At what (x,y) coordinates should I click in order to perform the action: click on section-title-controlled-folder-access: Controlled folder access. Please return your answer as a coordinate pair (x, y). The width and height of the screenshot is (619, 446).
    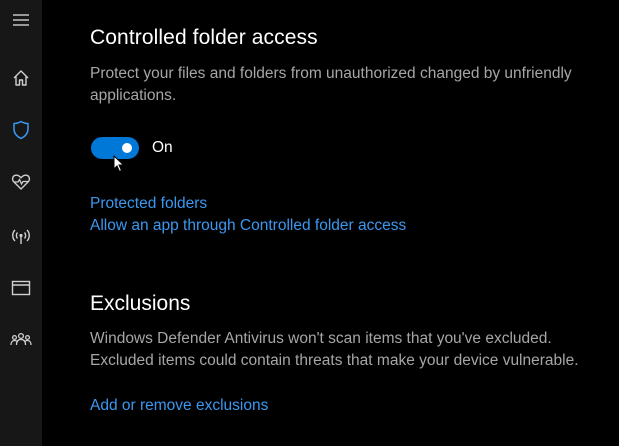
    Looking at the image, I should click on (204, 37).